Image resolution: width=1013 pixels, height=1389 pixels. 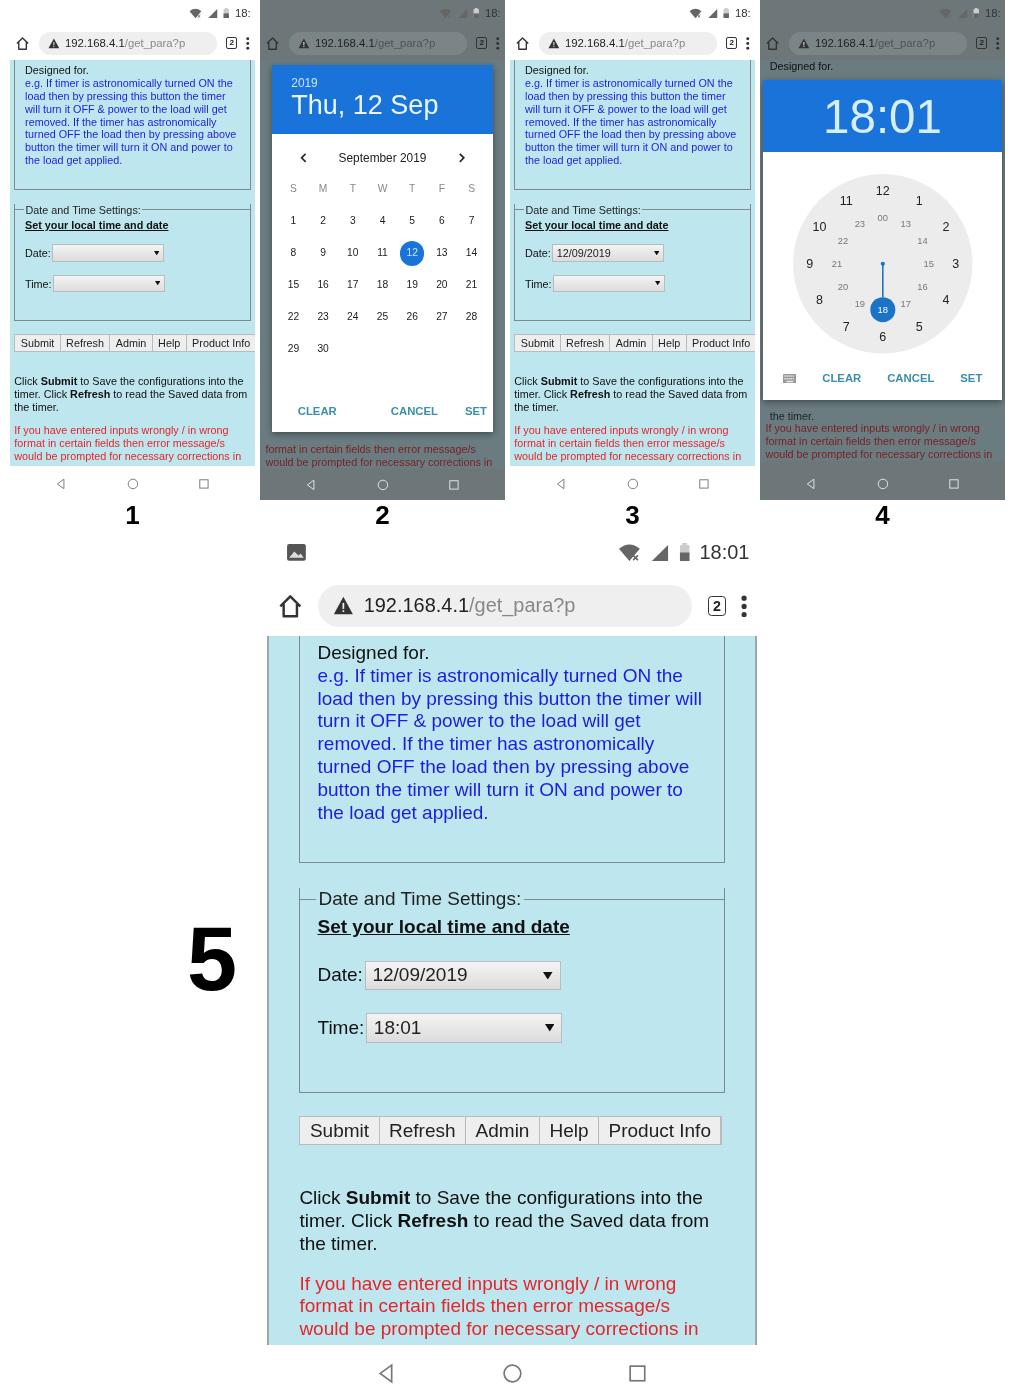 What do you see at coordinates (353, 221) in the screenshot?
I see `calendar-day: 3` at bounding box center [353, 221].